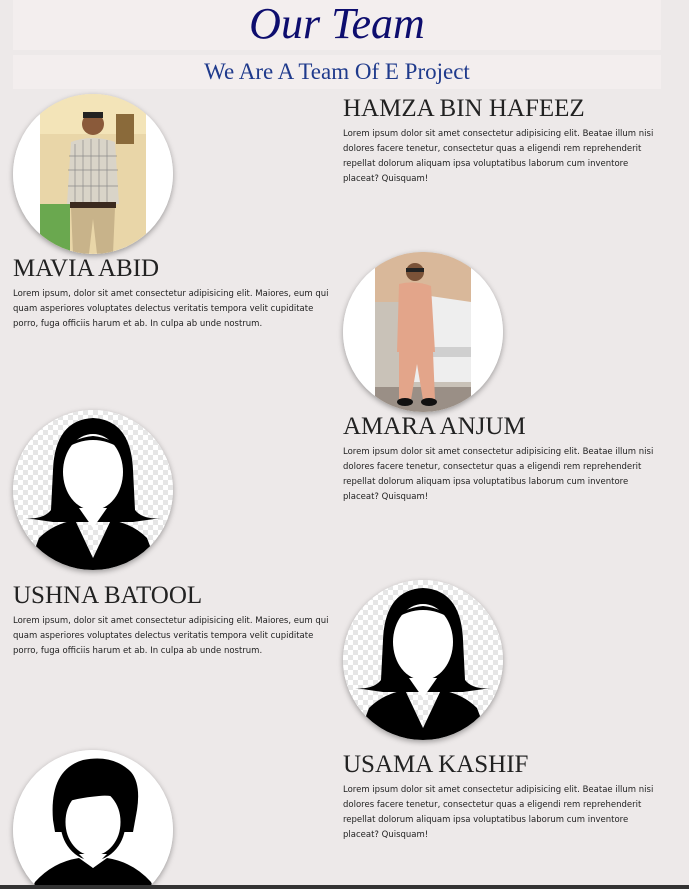  I want to click on page-title: Our Team, so click(337, 24).